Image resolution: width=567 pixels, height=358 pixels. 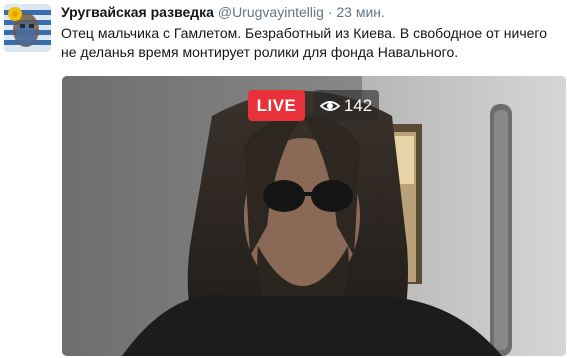 I want to click on timestamp: 23 мин., so click(x=360, y=12).